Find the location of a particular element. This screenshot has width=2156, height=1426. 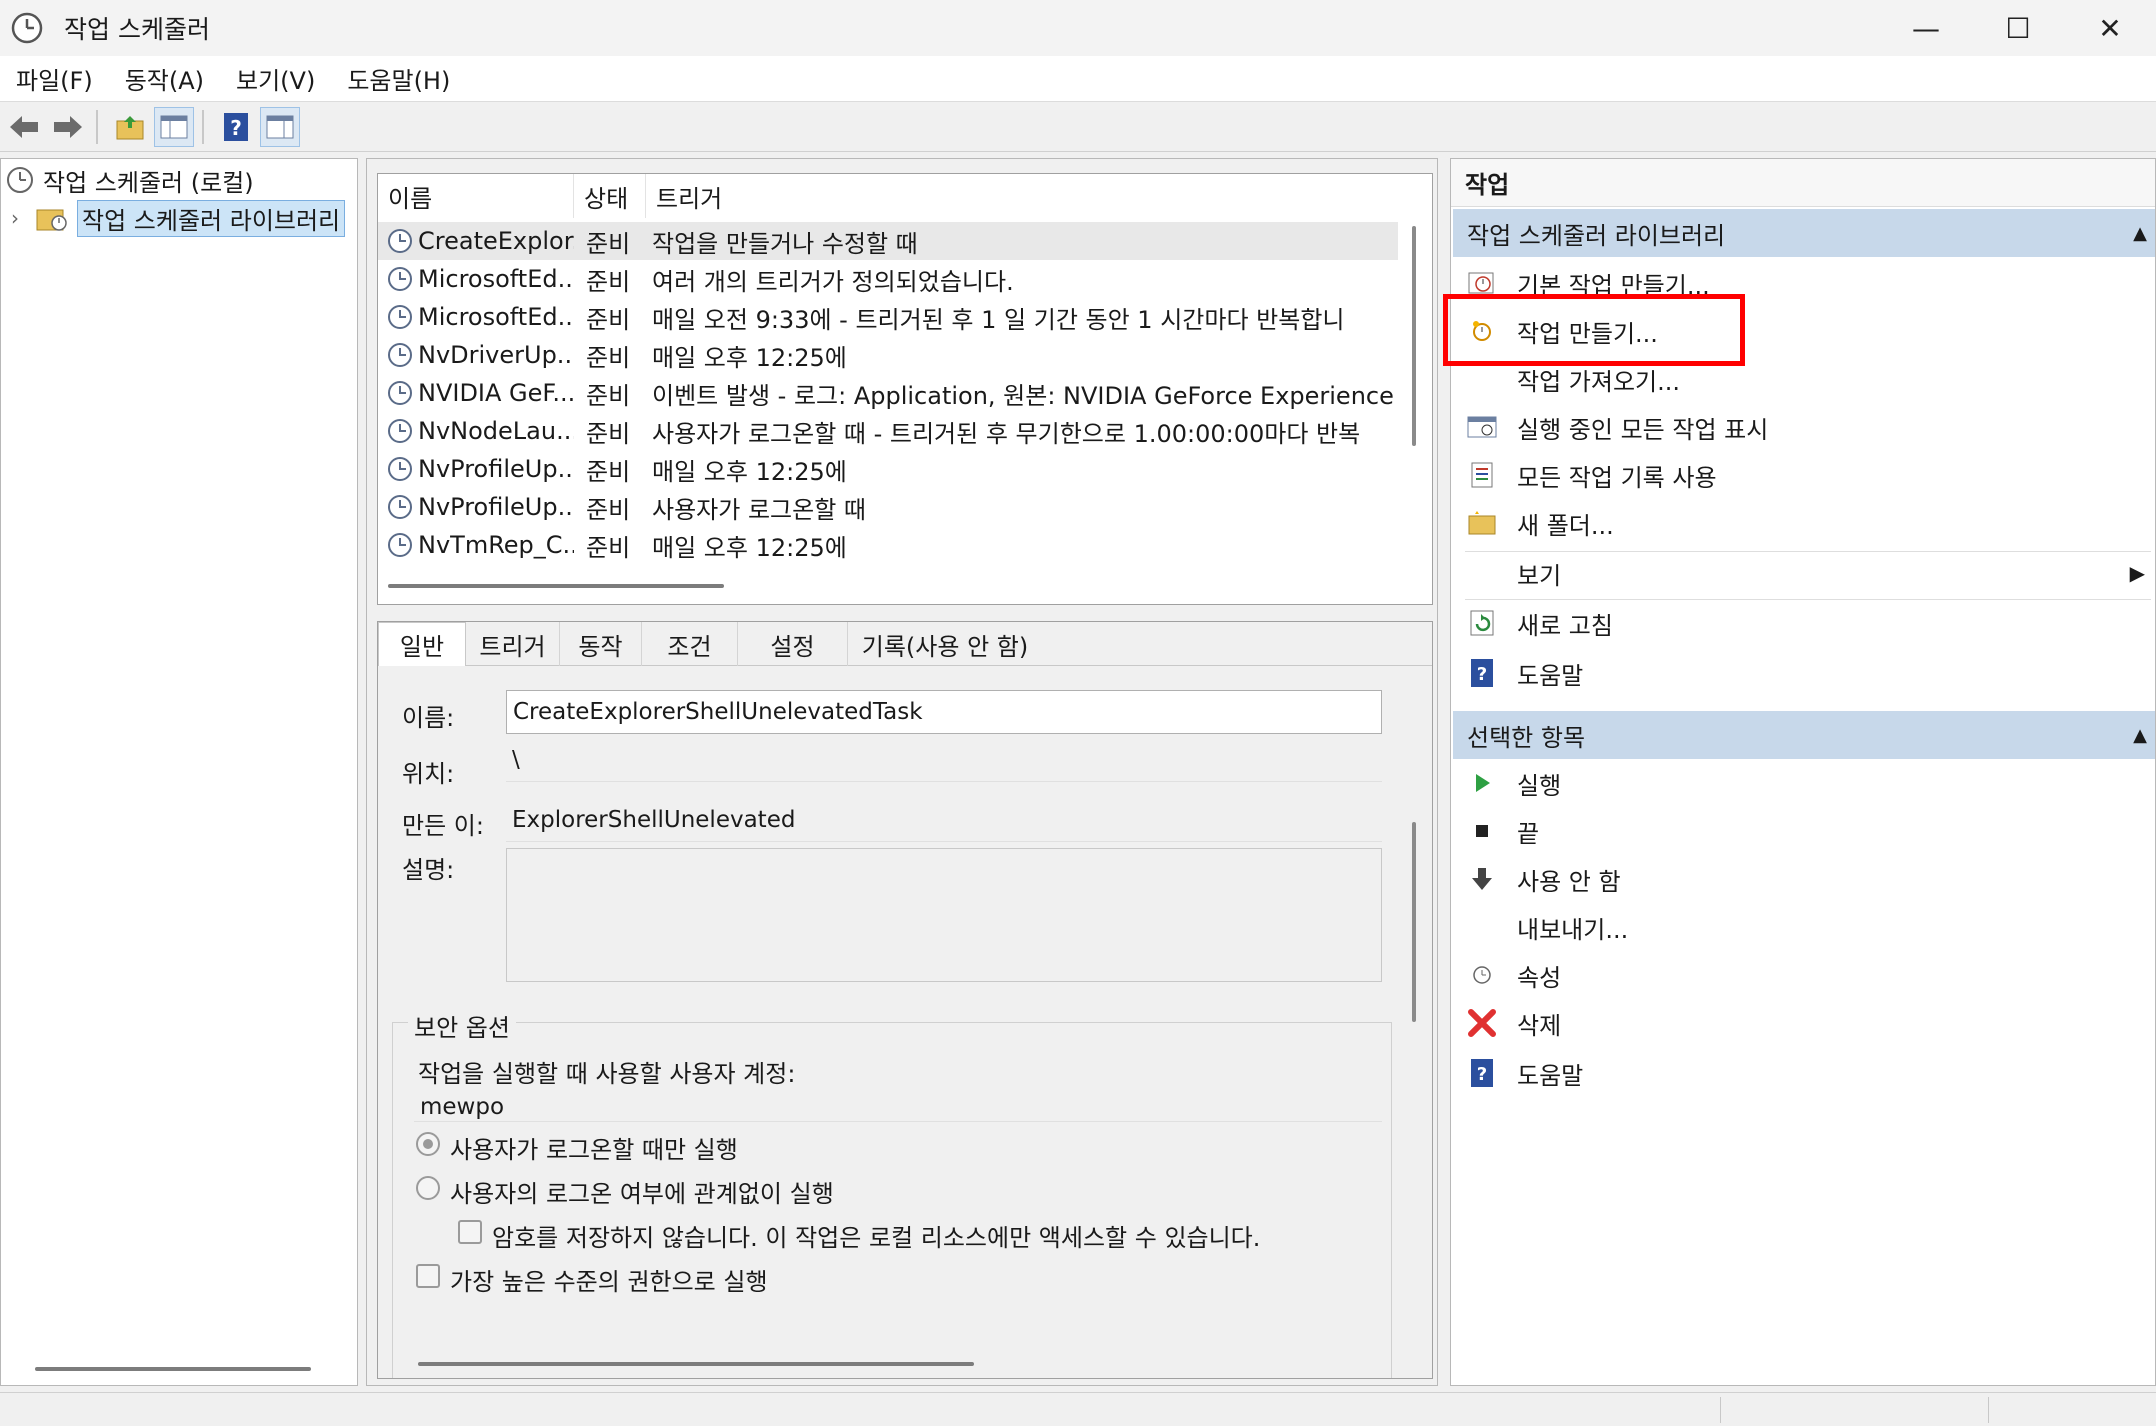

forward-arrow-icon is located at coordinates (68, 127).